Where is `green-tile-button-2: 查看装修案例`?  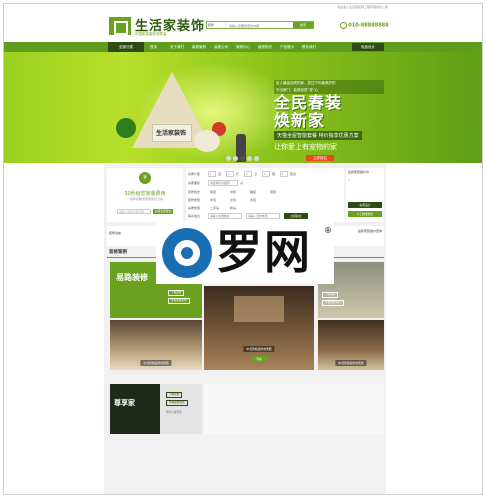
green-tile-button-2: 查看装修案例 is located at coordinates (179, 301).